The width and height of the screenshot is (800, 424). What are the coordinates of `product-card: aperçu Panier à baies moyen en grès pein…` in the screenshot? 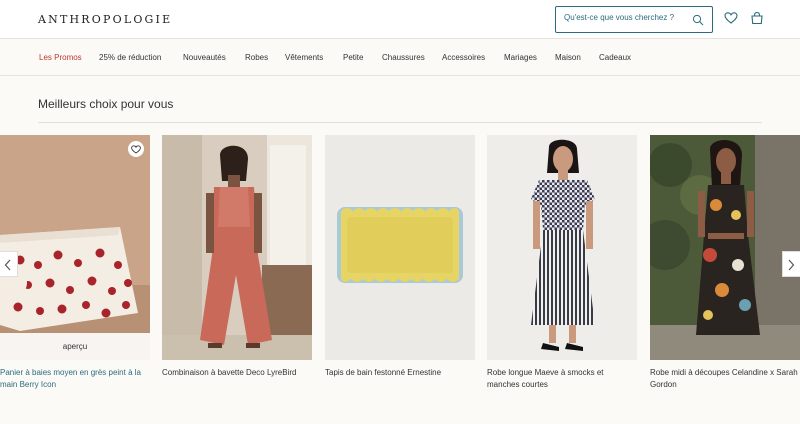 It's located at (75, 263).